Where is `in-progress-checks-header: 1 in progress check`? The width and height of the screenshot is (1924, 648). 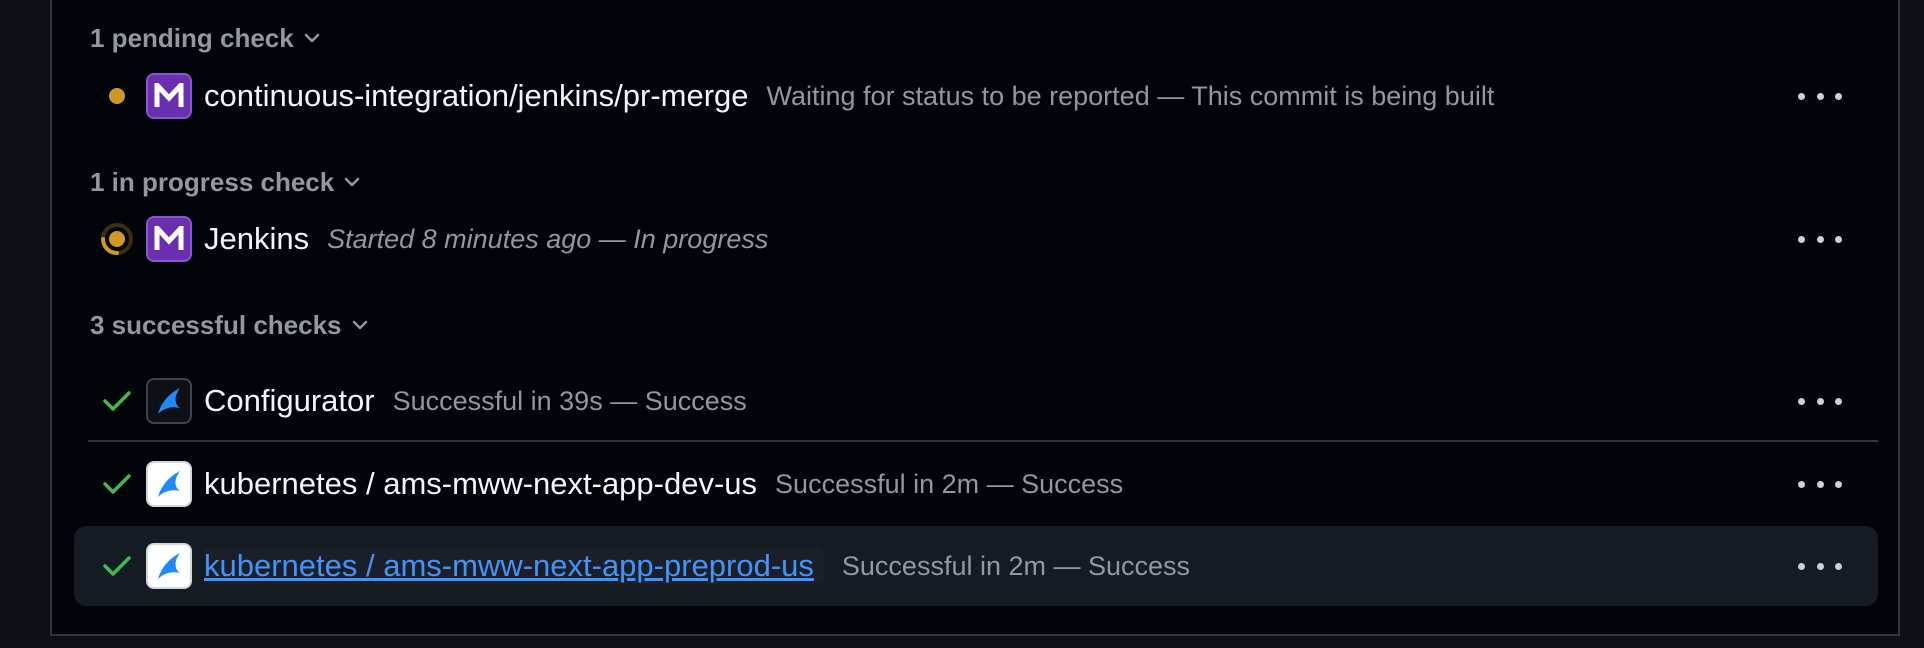 in-progress-checks-header: 1 in progress check is located at coordinates (212, 181).